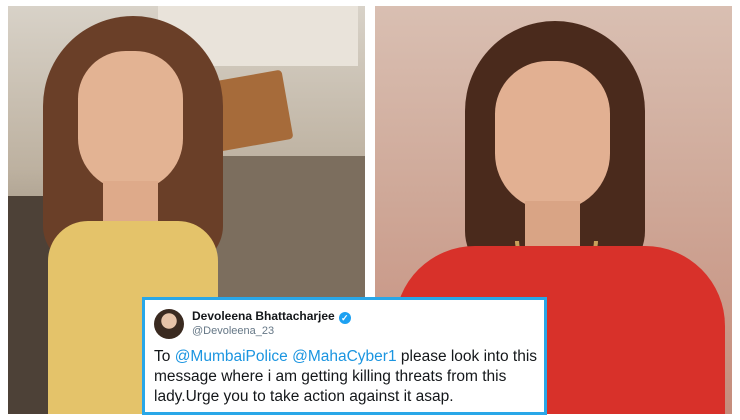  Describe the element at coordinates (164, 356) in the screenshot. I see `tweet-text-prefix: To` at that location.